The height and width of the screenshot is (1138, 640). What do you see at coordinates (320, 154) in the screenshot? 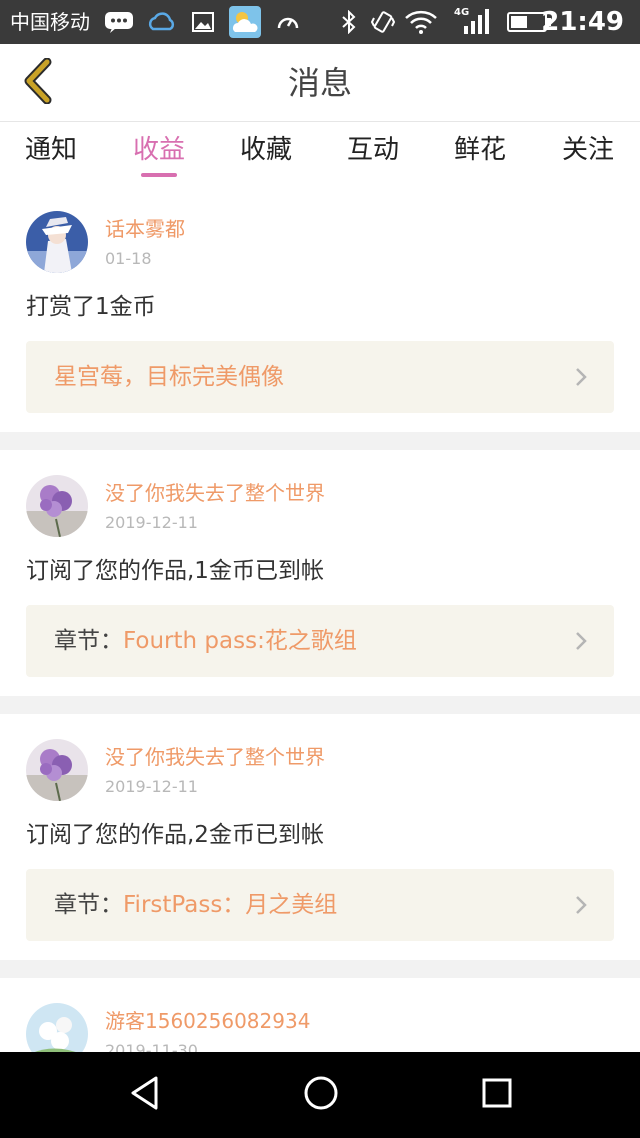
I see `tab-bar: 通知 收益 收藏 互动 鲜花 关注` at bounding box center [320, 154].